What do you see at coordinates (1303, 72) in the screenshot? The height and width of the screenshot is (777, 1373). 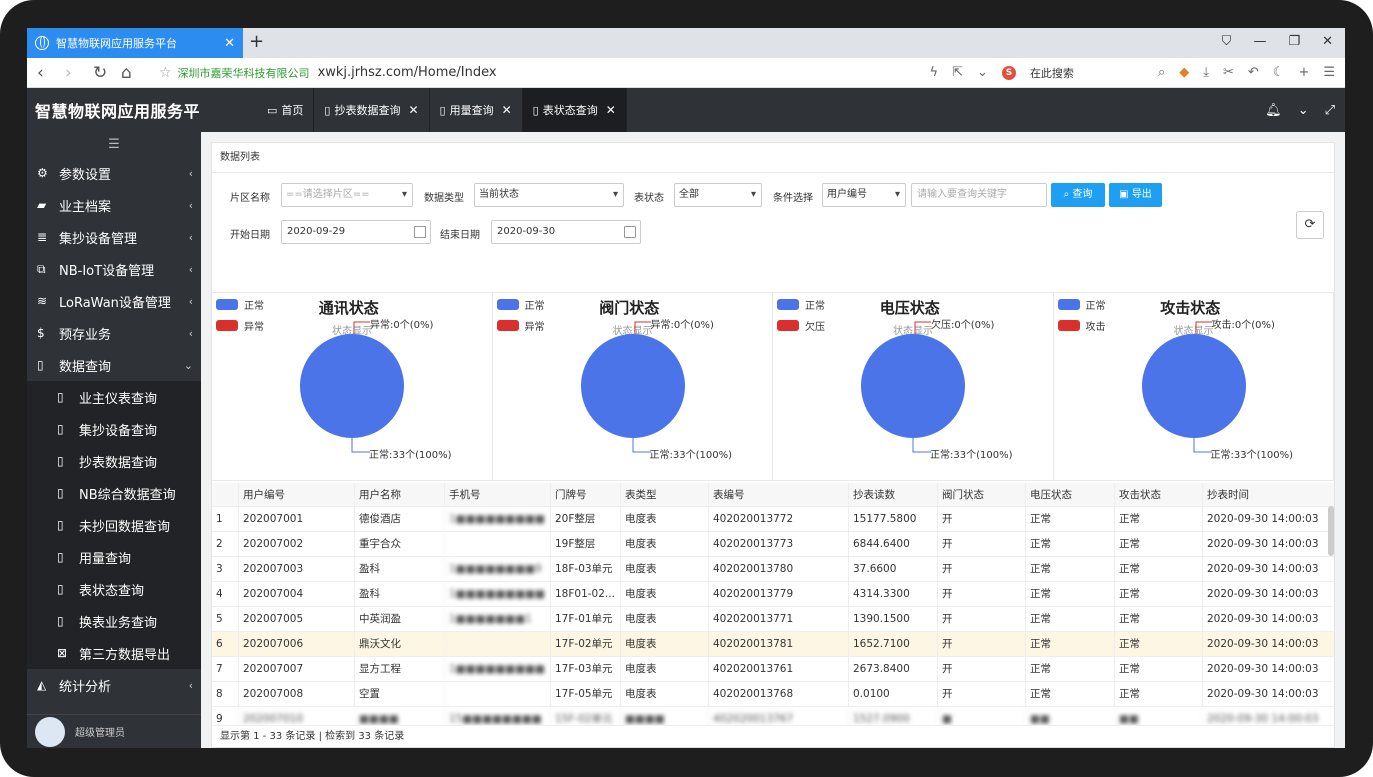 I see `plus-icon: +` at bounding box center [1303, 72].